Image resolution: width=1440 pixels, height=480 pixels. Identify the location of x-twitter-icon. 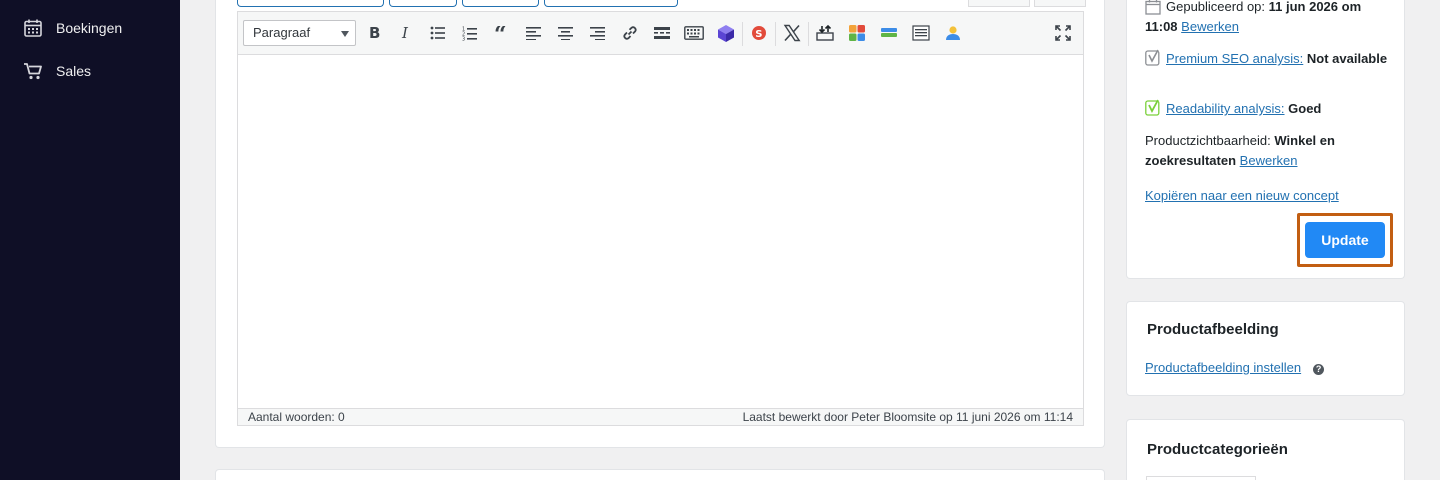
(792, 33).